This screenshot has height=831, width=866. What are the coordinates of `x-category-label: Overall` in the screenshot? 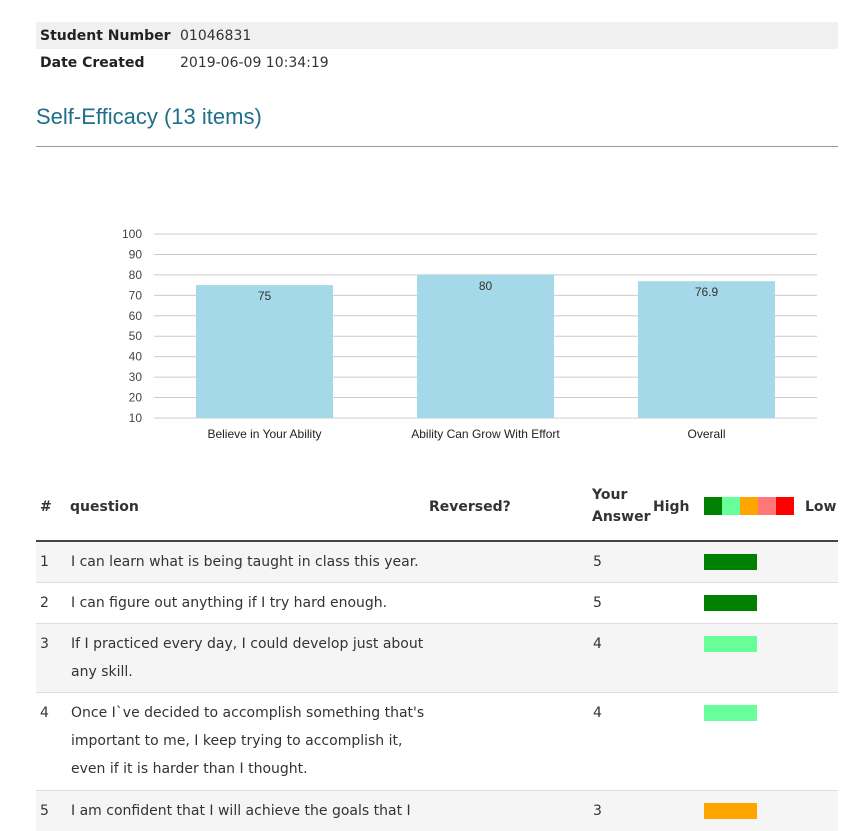 It's located at (706, 434).